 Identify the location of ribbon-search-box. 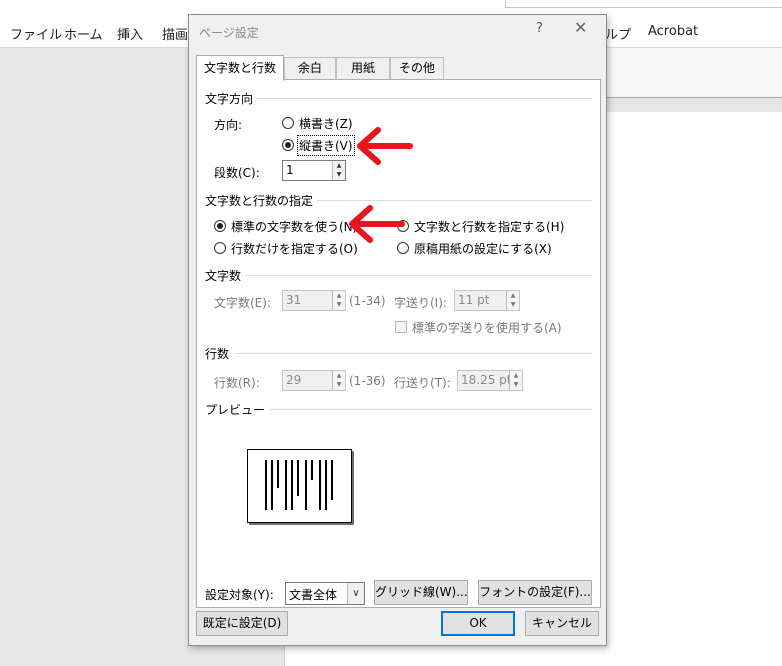
(643, 4).